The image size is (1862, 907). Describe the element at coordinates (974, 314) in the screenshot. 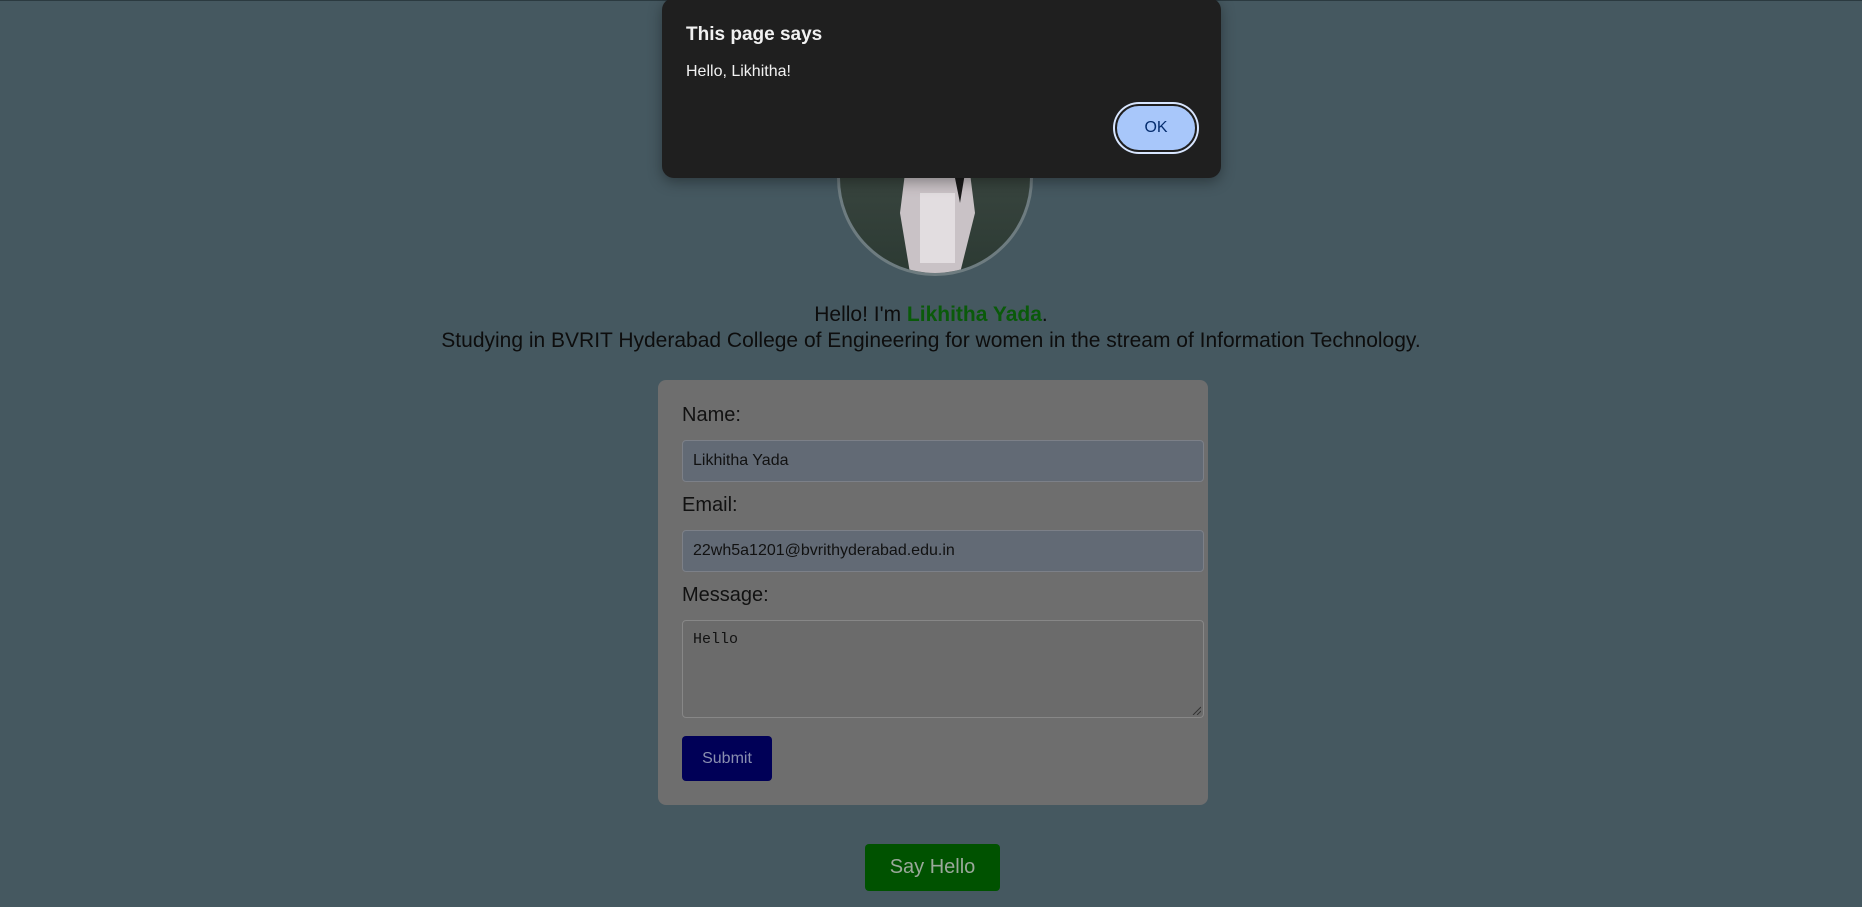

I see `highlighted-name: Likhitha Yada` at that location.